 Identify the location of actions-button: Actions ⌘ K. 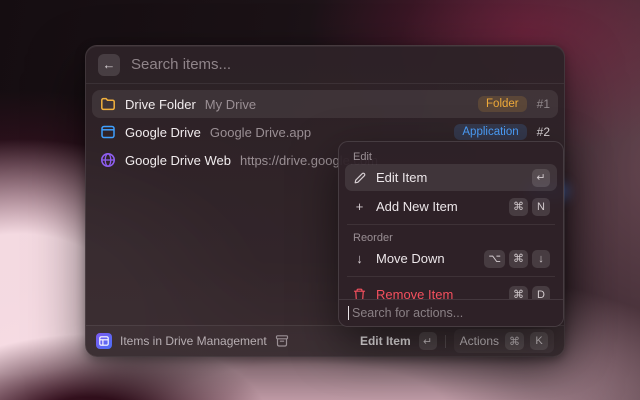
(503, 341).